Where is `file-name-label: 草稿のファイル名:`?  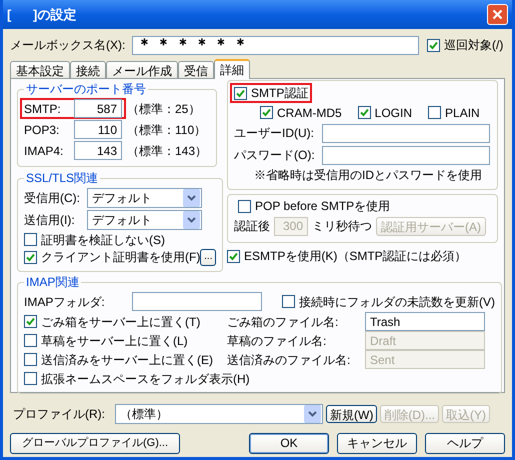 file-name-label: 草稿のファイル名: is located at coordinates (277, 341).